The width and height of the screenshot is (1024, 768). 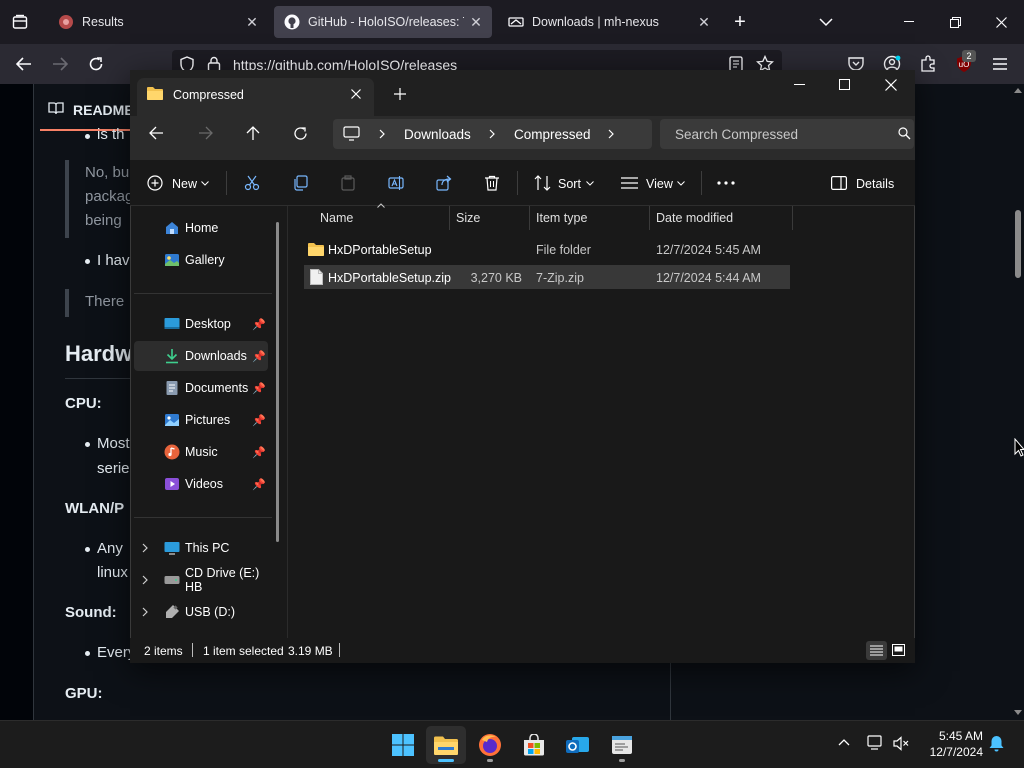 I want to click on details-button: Details, so click(x=875, y=184).